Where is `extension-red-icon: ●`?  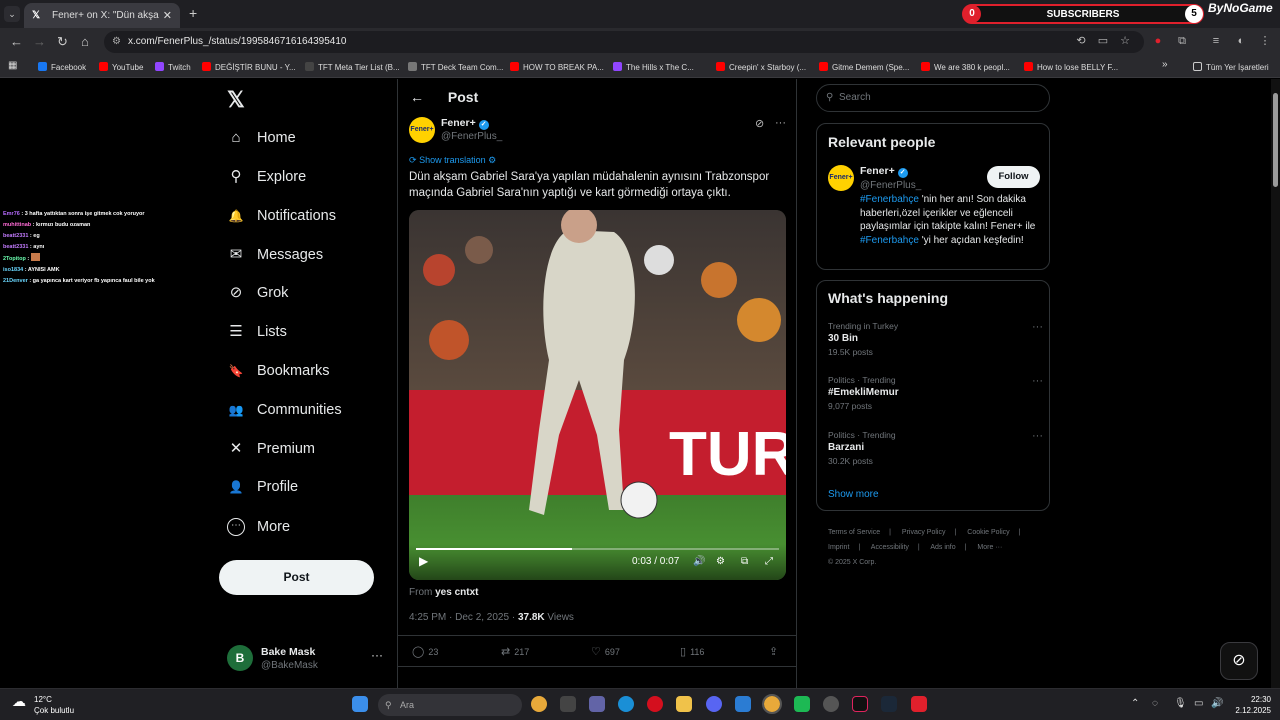
extension-red-icon: ● is located at coordinates (1158, 41).